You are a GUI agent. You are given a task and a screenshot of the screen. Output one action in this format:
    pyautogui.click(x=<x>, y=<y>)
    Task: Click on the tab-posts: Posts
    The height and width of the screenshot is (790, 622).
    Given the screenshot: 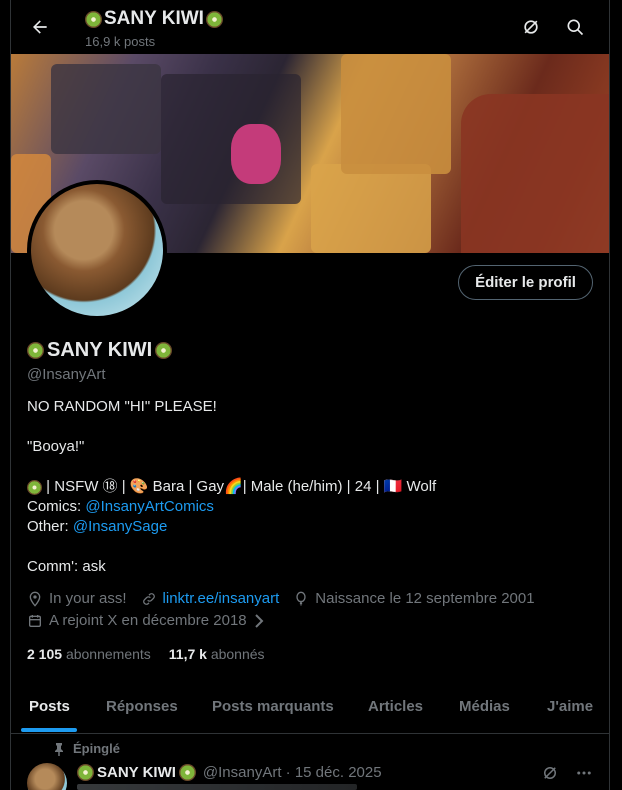 What is the action you would take?
    pyautogui.click(x=49, y=706)
    